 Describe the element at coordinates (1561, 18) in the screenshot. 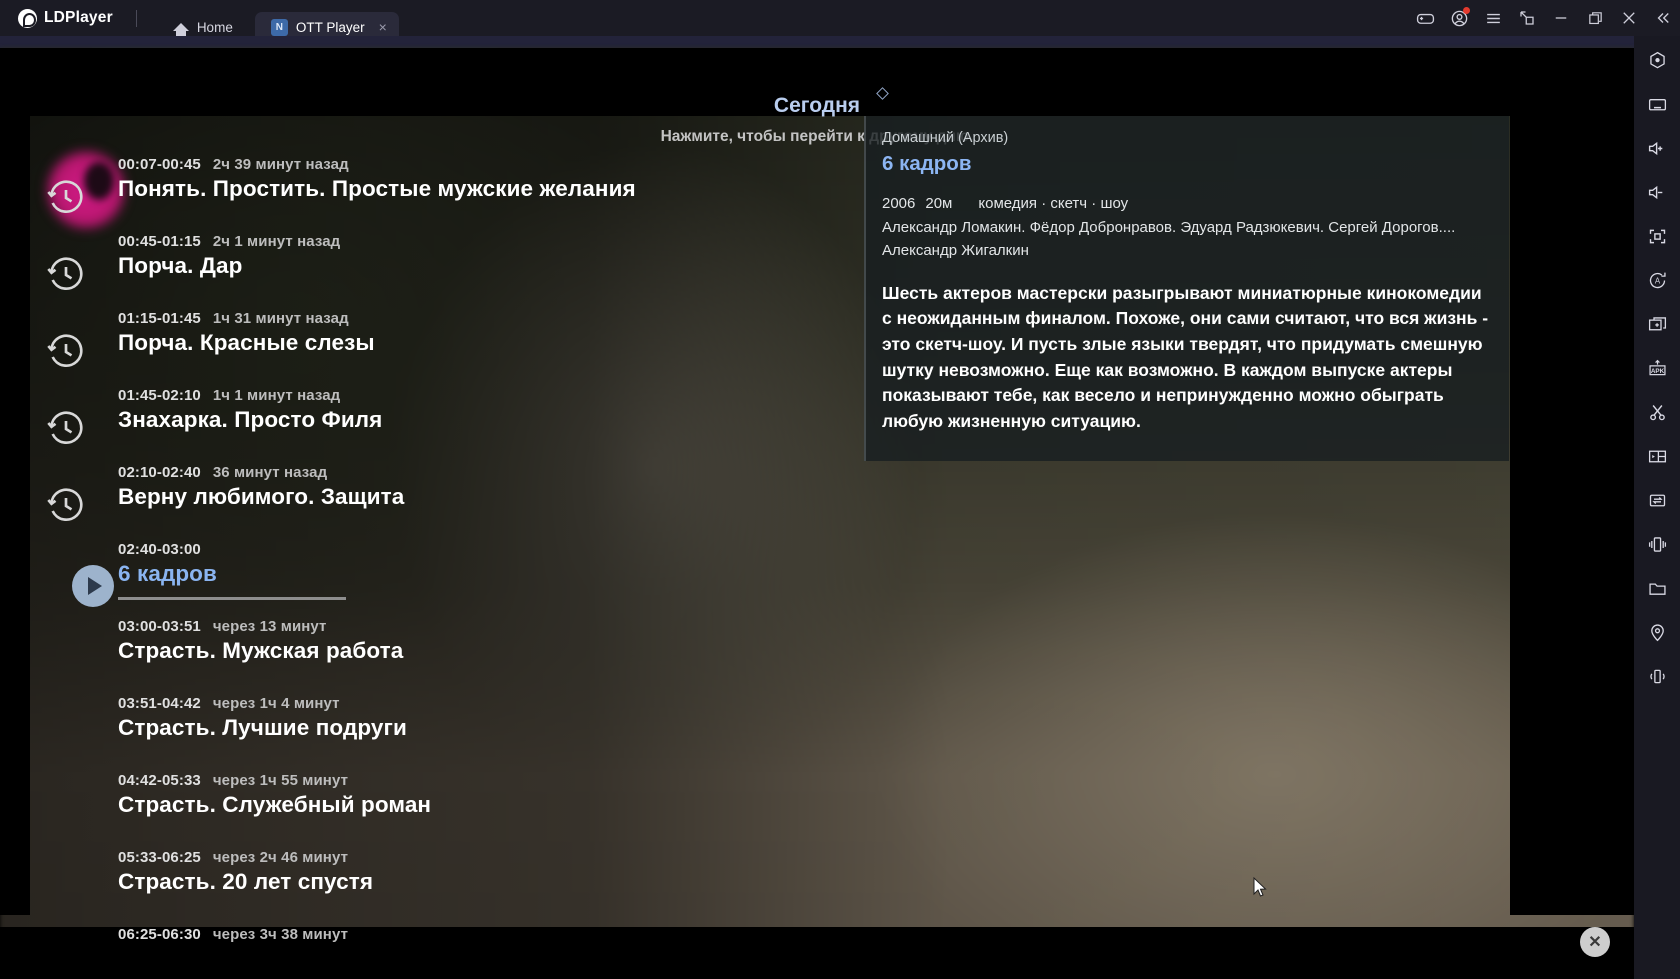

I see `minimize-icon` at that location.